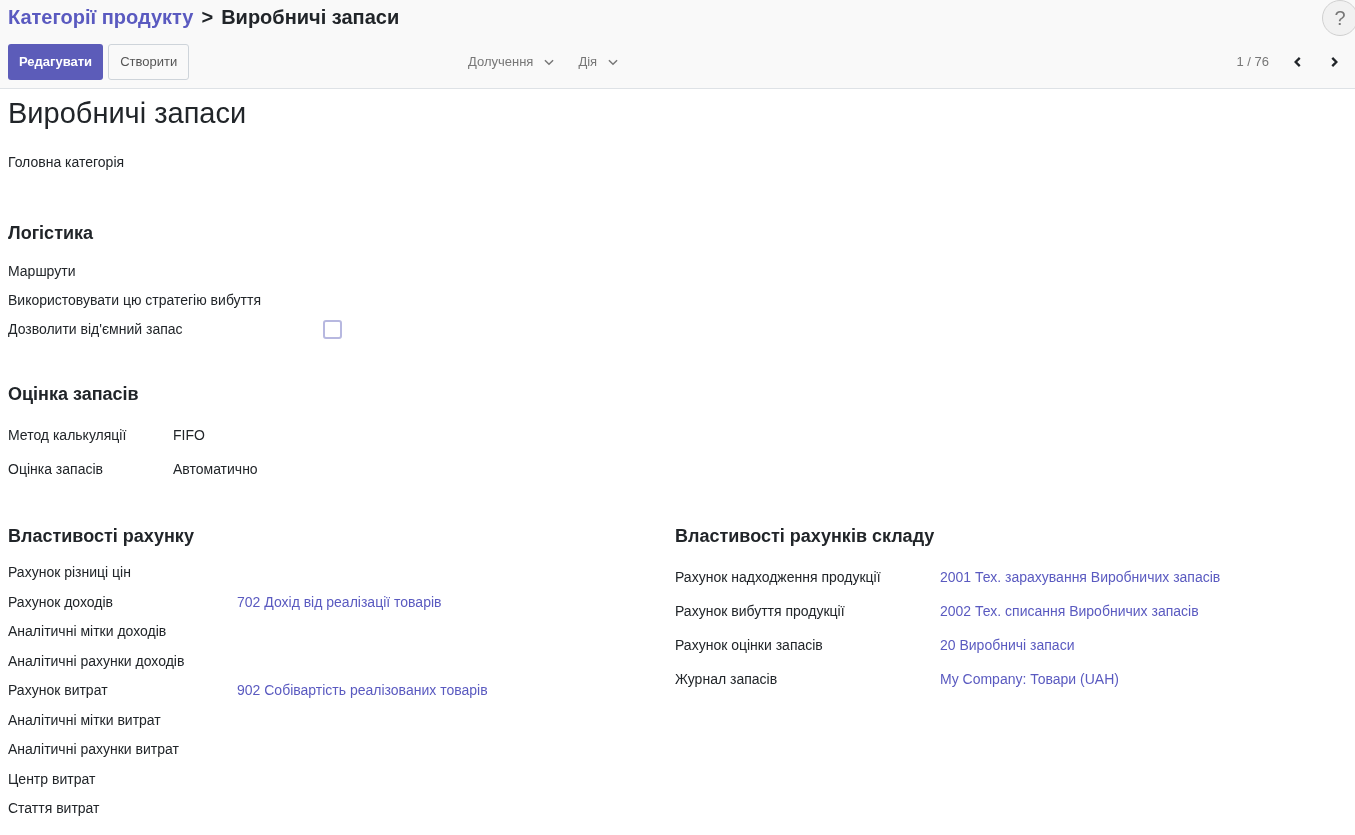  What do you see at coordinates (85, 720) in the screenshot?
I see `field-label: Аналітичні мітки витрат` at bounding box center [85, 720].